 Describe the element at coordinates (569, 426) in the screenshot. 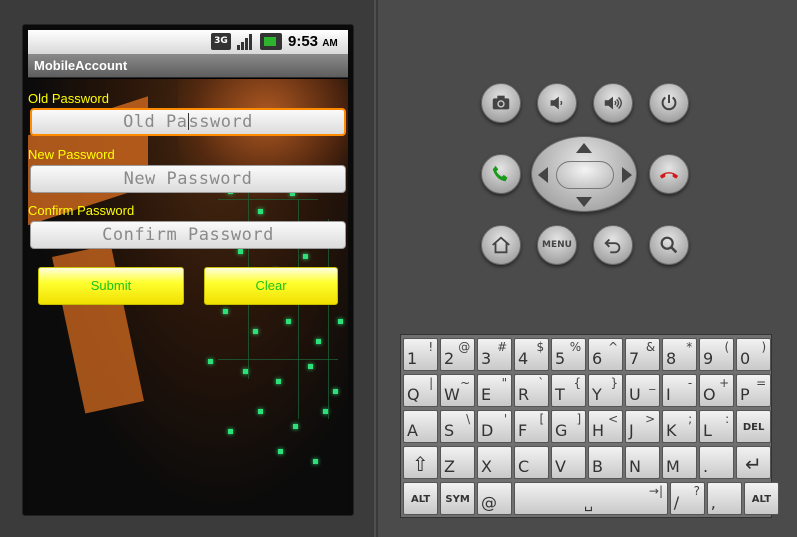

I see `key-g: G]` at that location.